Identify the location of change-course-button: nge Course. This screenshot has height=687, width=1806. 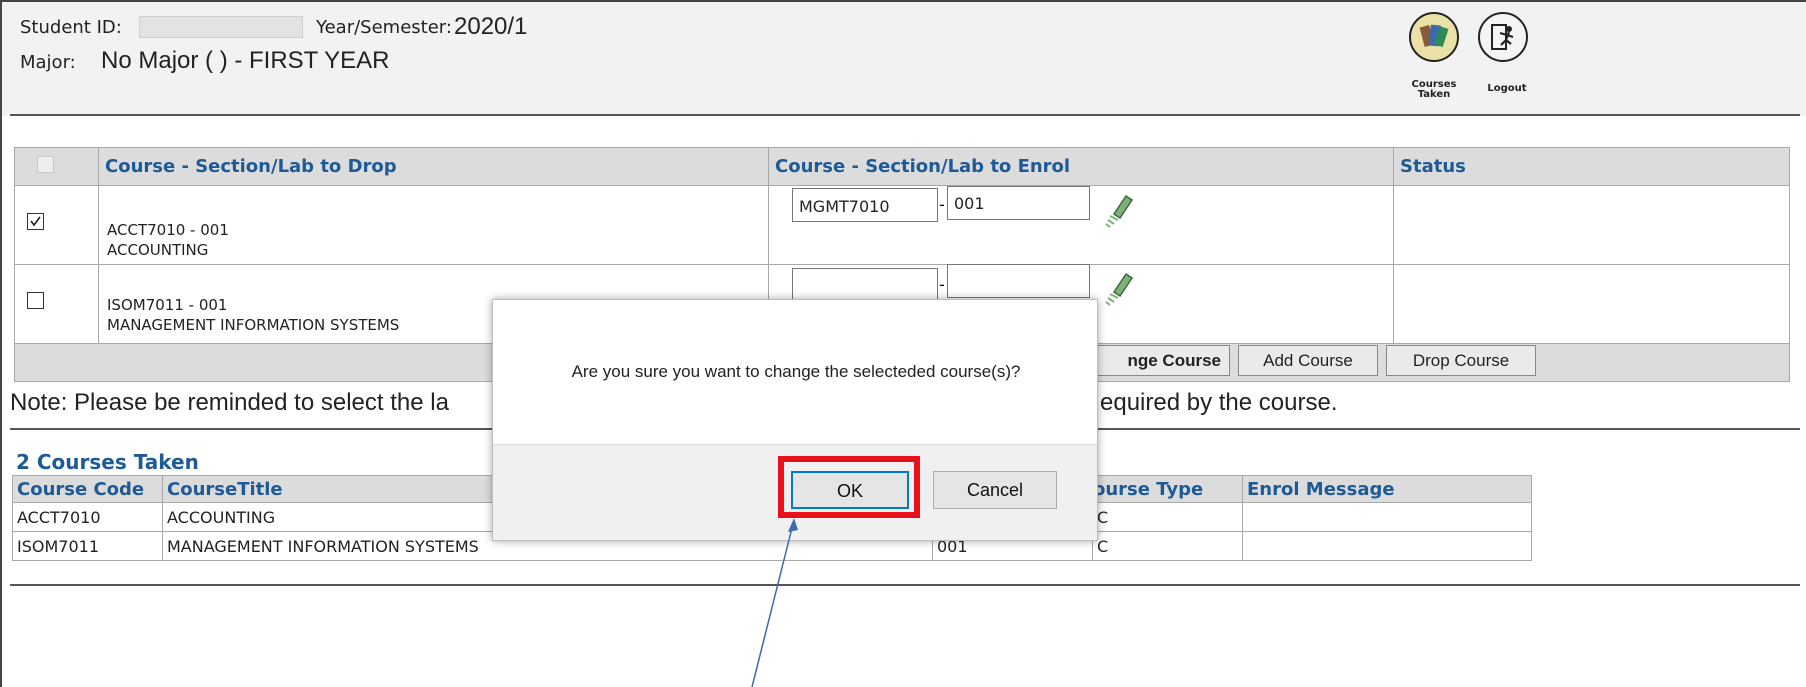
(1156, 360).